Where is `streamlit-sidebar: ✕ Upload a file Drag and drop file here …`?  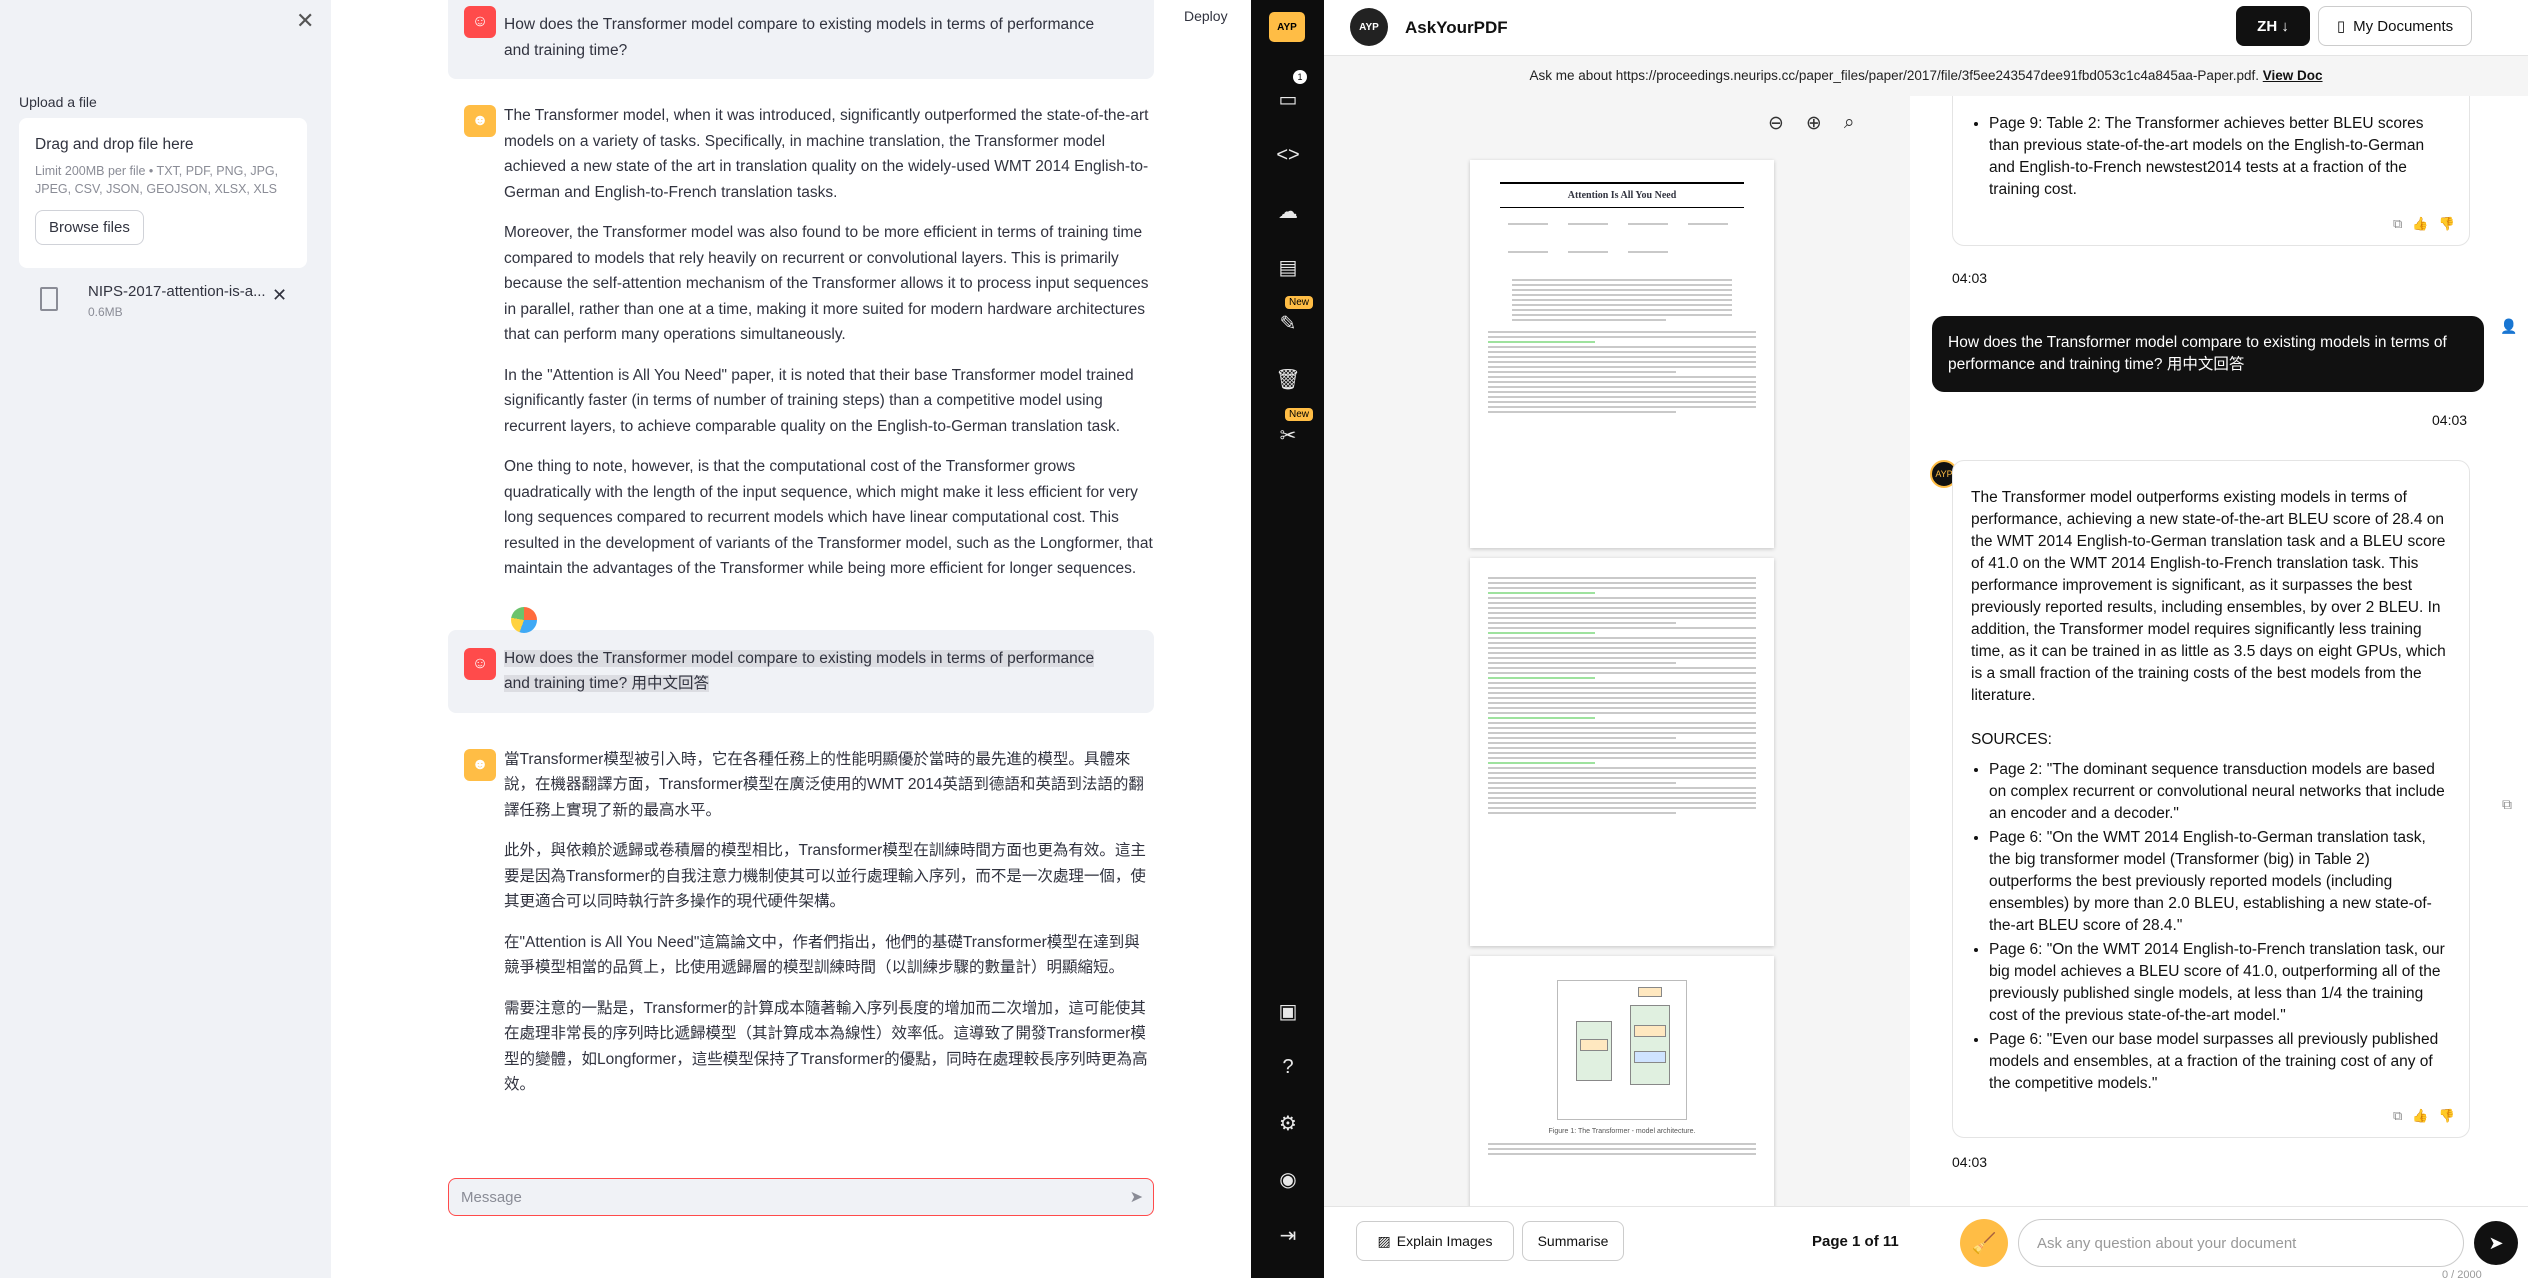
streamlit-sidebar: ✕ Upload a file Drag and drop file here … is located at coordinates (165, 639).